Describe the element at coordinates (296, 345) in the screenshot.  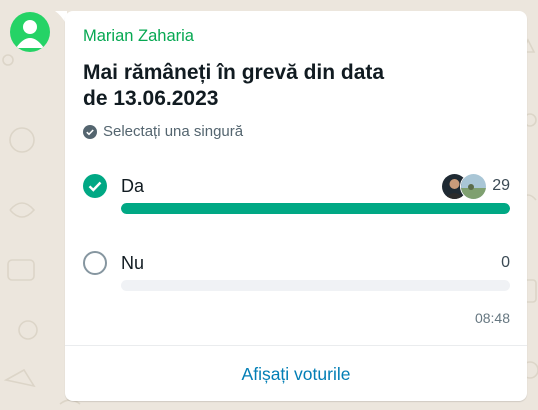
I see `divider` at that location.